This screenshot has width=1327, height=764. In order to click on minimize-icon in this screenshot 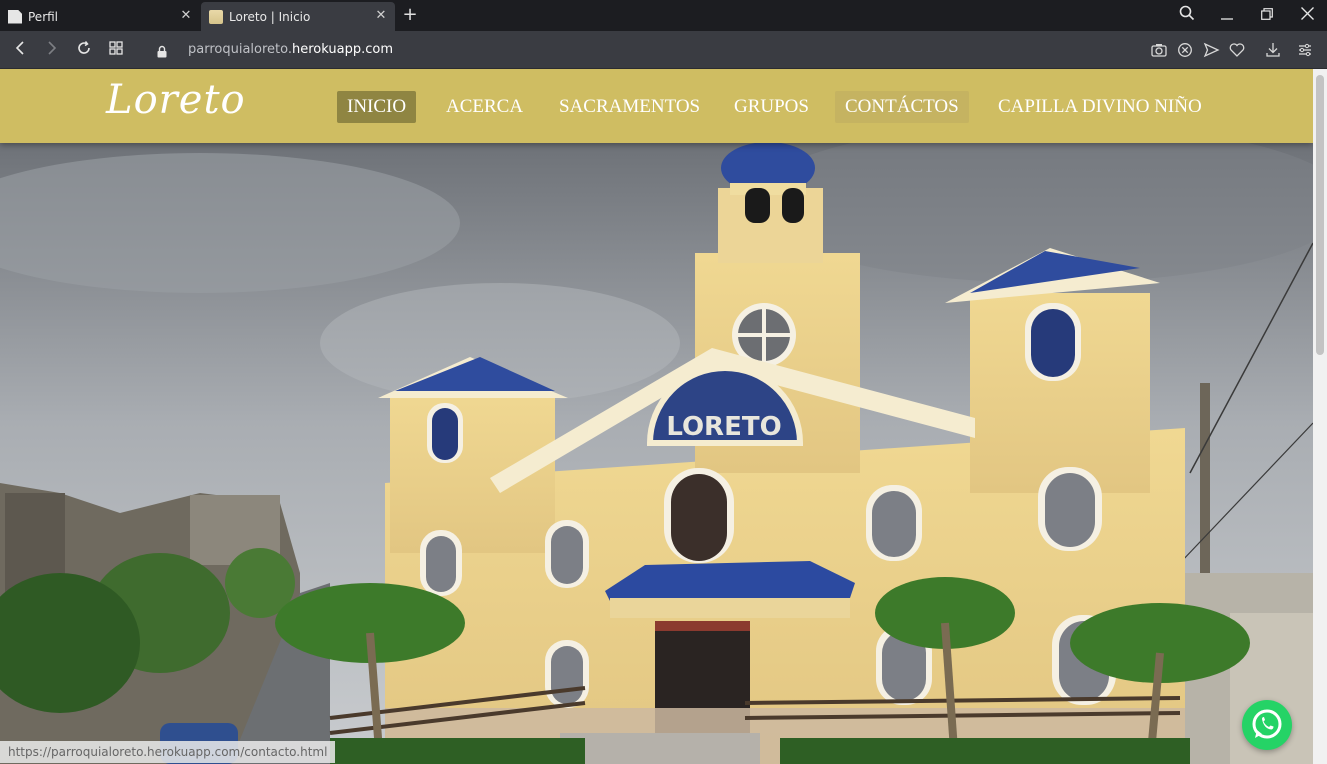, I will do `click(1227, 15)`.